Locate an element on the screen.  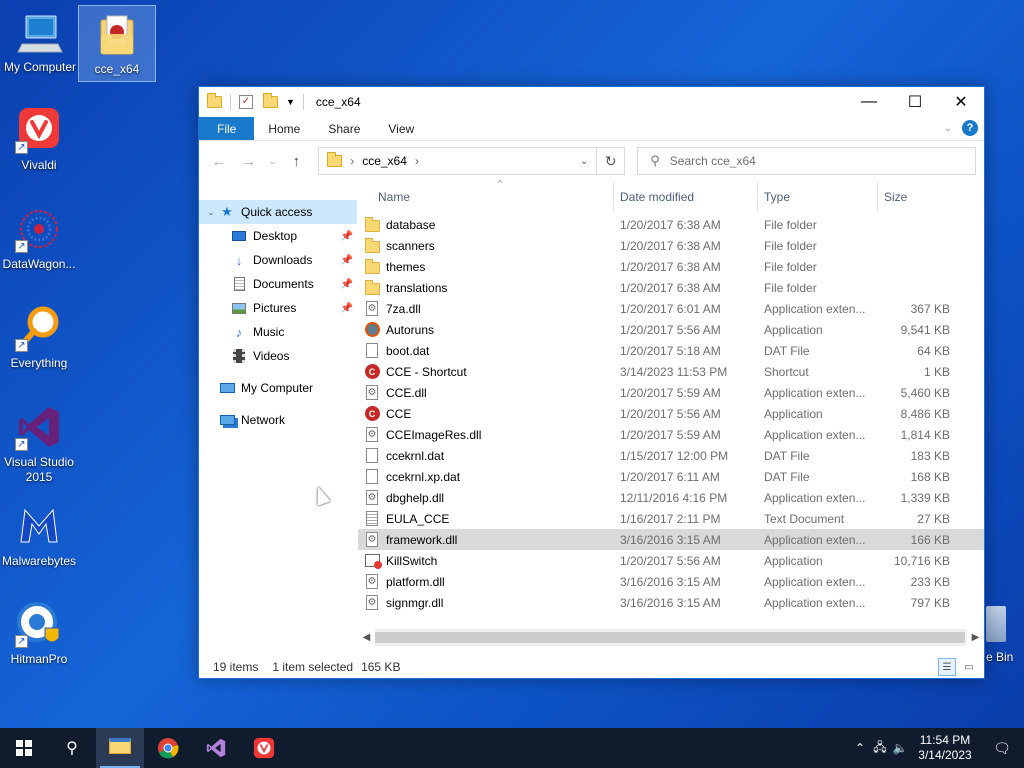
expand-ribbon-chevron-icon: ⌄ is located at coordinates (948, 128).